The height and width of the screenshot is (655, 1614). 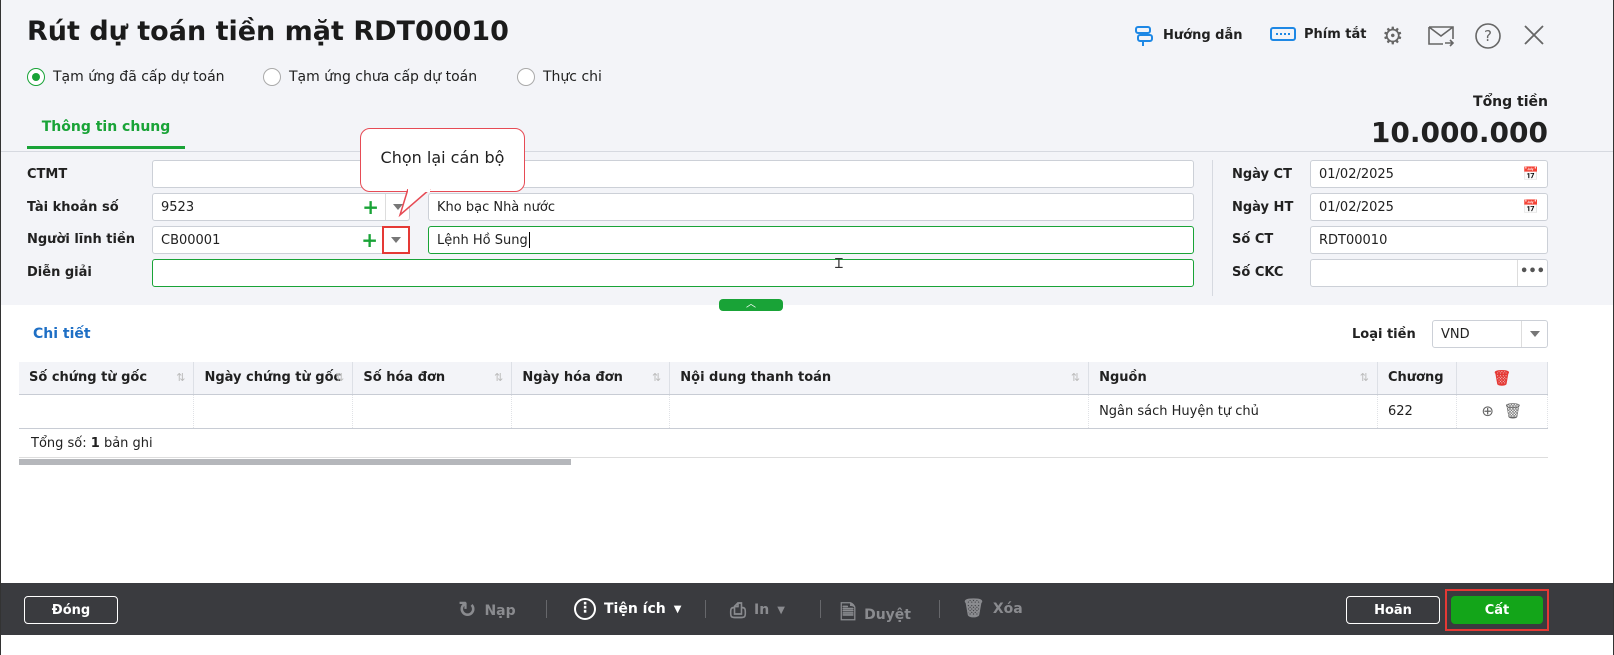 What do you see at coordinates (1429, 273) in the screenshot?
I see `so-ckc-input: •••` at bounding box center [1429, 273].